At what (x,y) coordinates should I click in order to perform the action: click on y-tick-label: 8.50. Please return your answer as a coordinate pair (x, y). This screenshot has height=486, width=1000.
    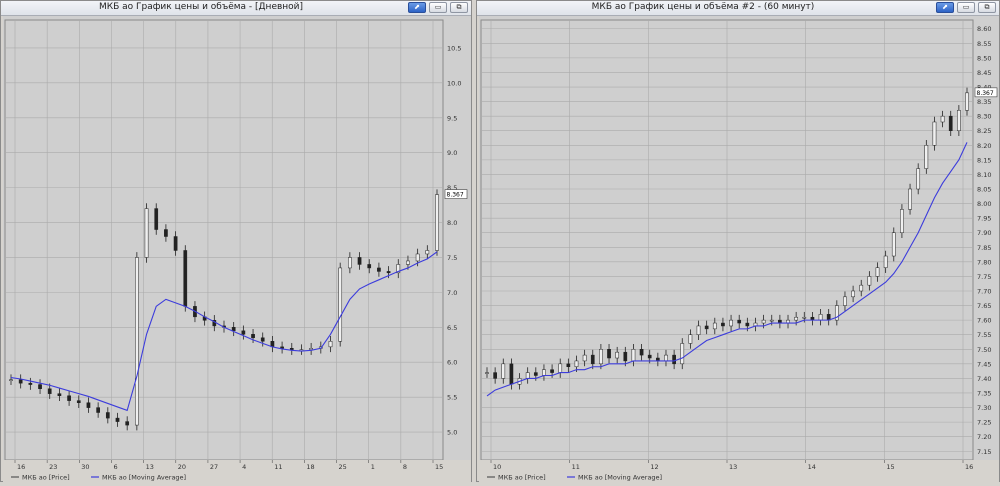
    Looking at the image, I should click on (984, 58).